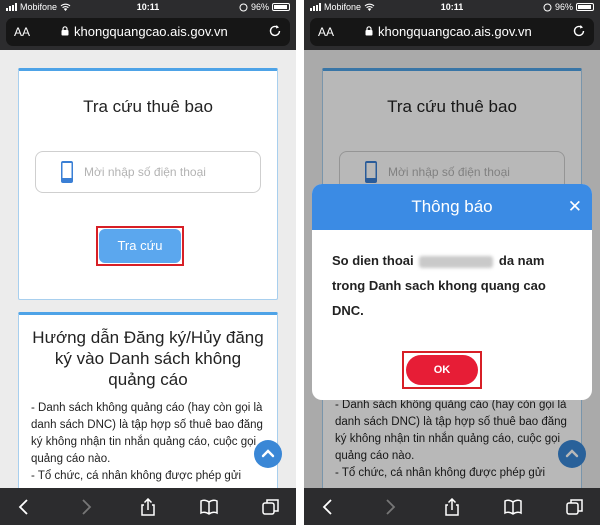 This screenshot has width=600, height=525. I want to click on ok-button-highlight, so click(442, 370).